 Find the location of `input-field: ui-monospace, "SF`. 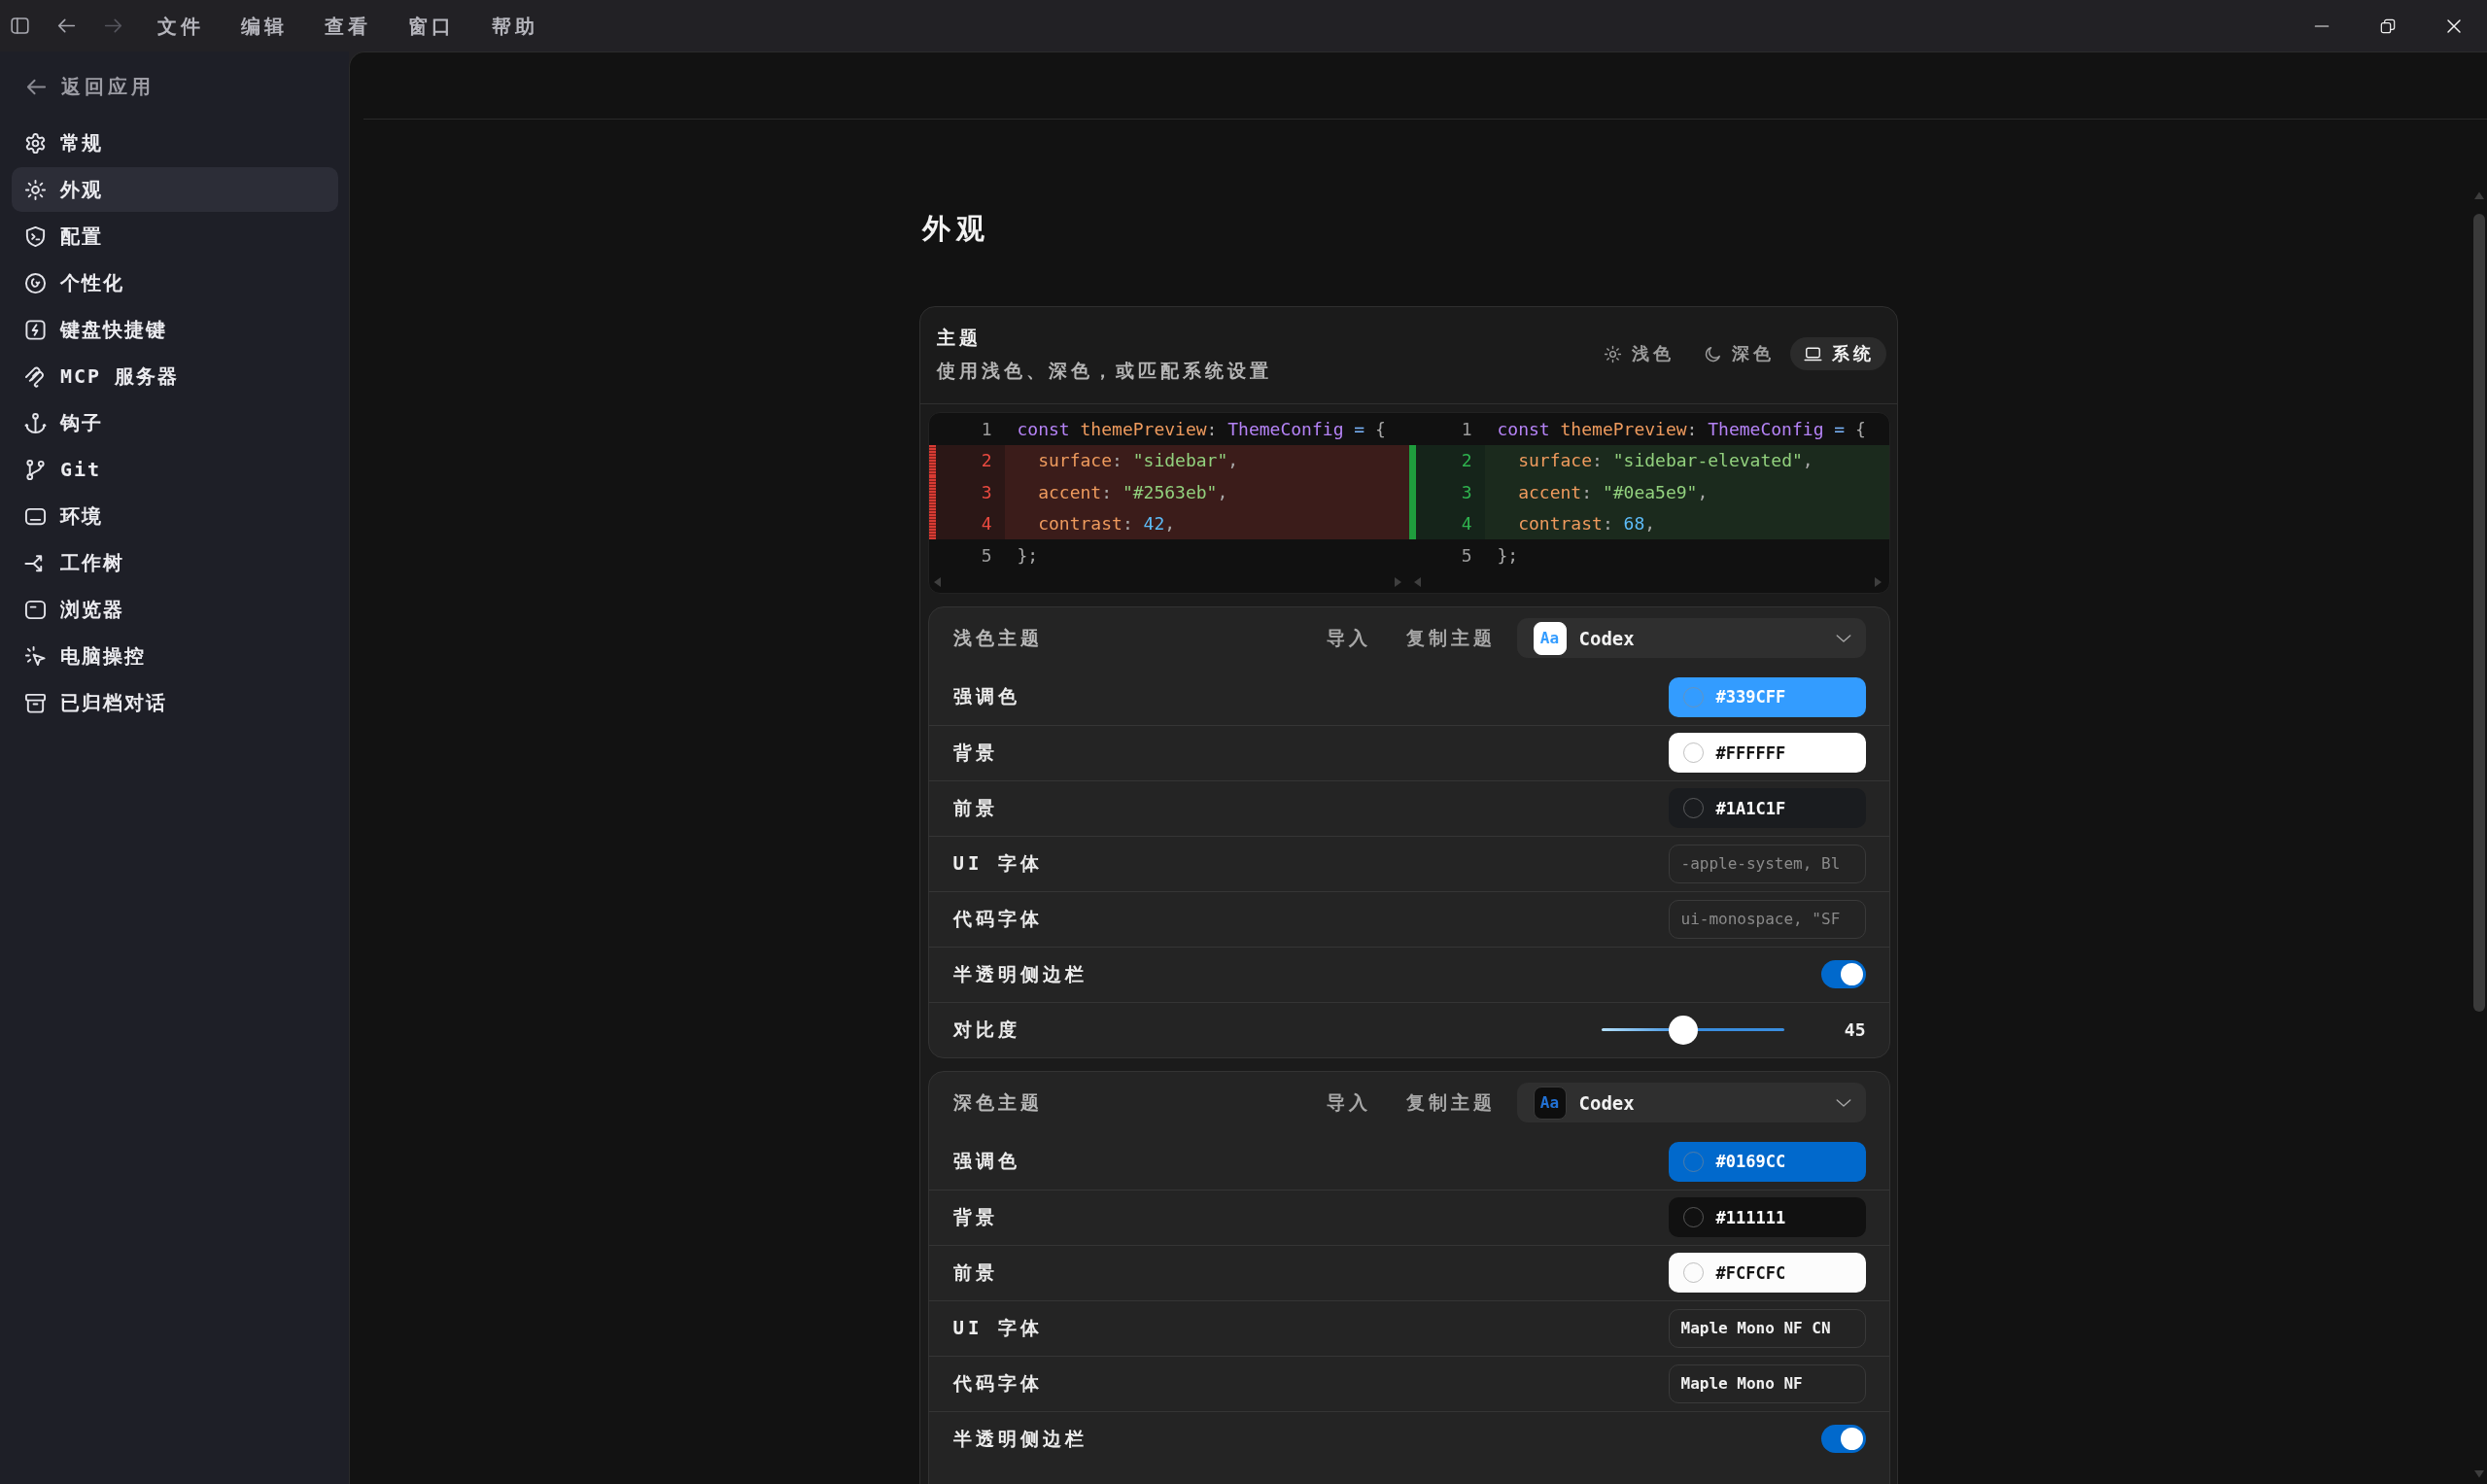

input-field: ui-monospace, "SF is located at coordinates (1767, 919).